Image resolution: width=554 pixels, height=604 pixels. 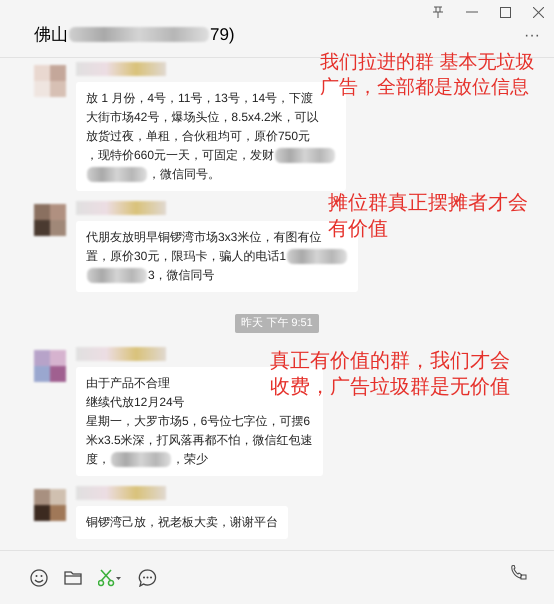 I want to click on message-text: 铜锣湾己放，祝老板大卖，谢谢平台, so click(x=182, y=521).